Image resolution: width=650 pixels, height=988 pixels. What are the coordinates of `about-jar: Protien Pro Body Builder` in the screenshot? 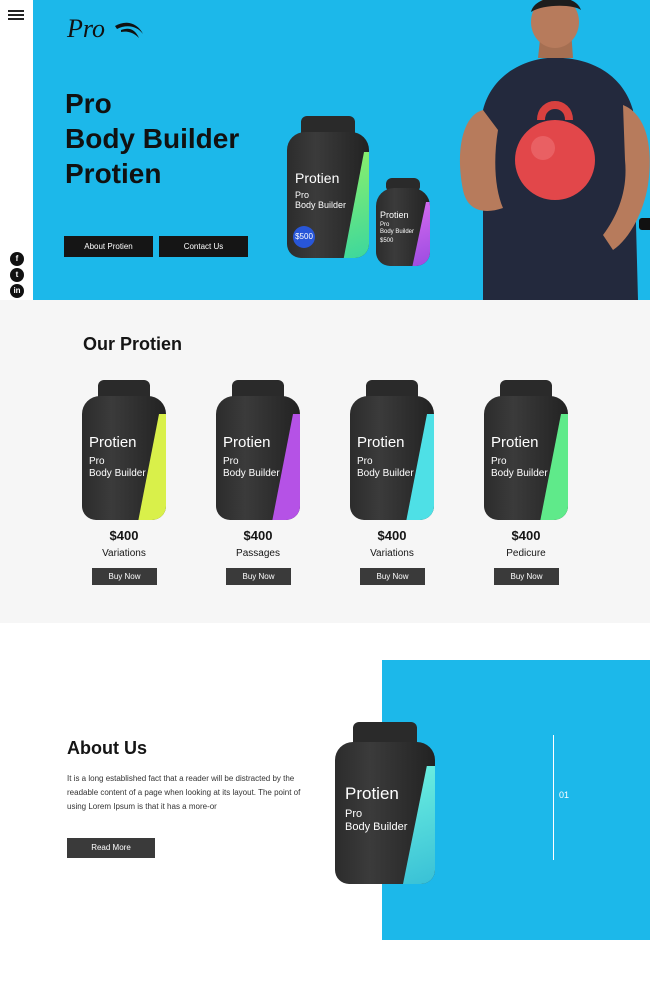 It's located at (385, 803).